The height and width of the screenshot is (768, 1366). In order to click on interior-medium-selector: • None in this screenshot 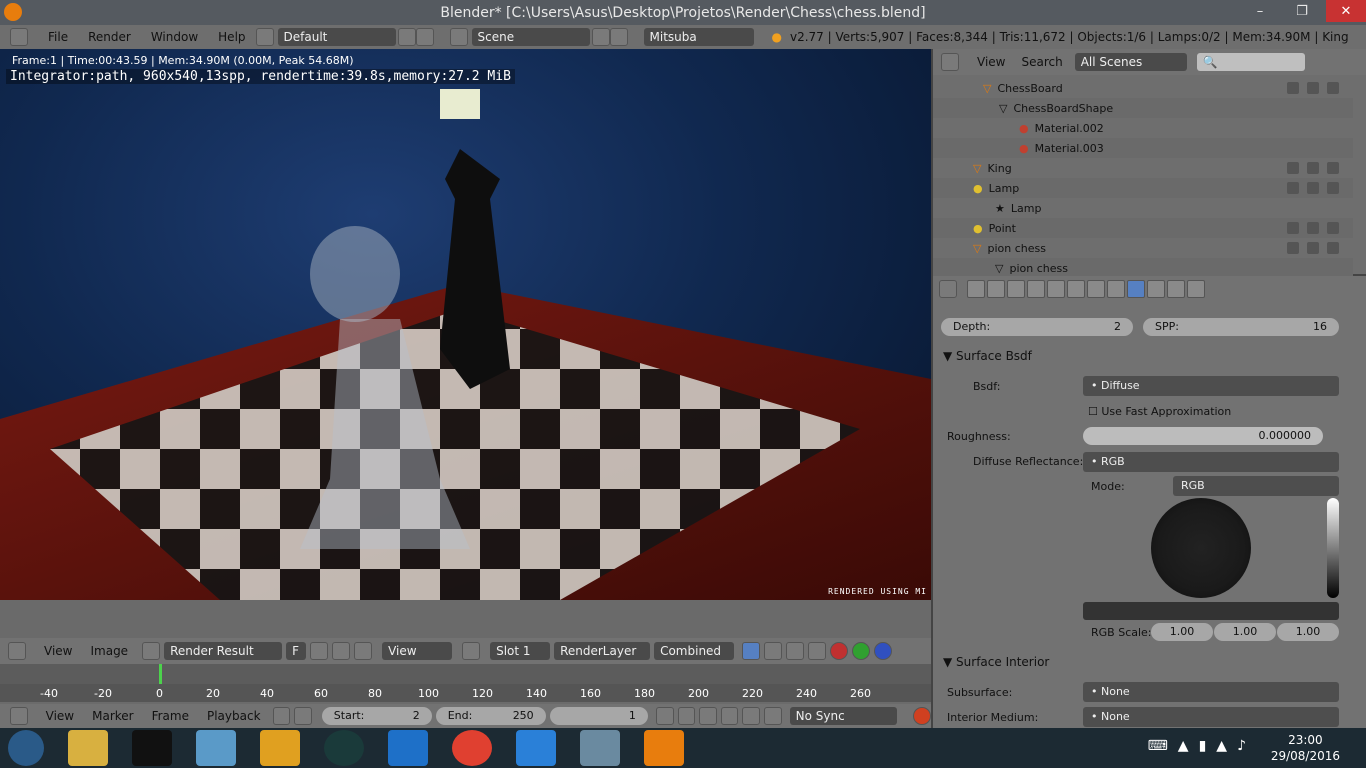, I will do `click(1211, 717)`.